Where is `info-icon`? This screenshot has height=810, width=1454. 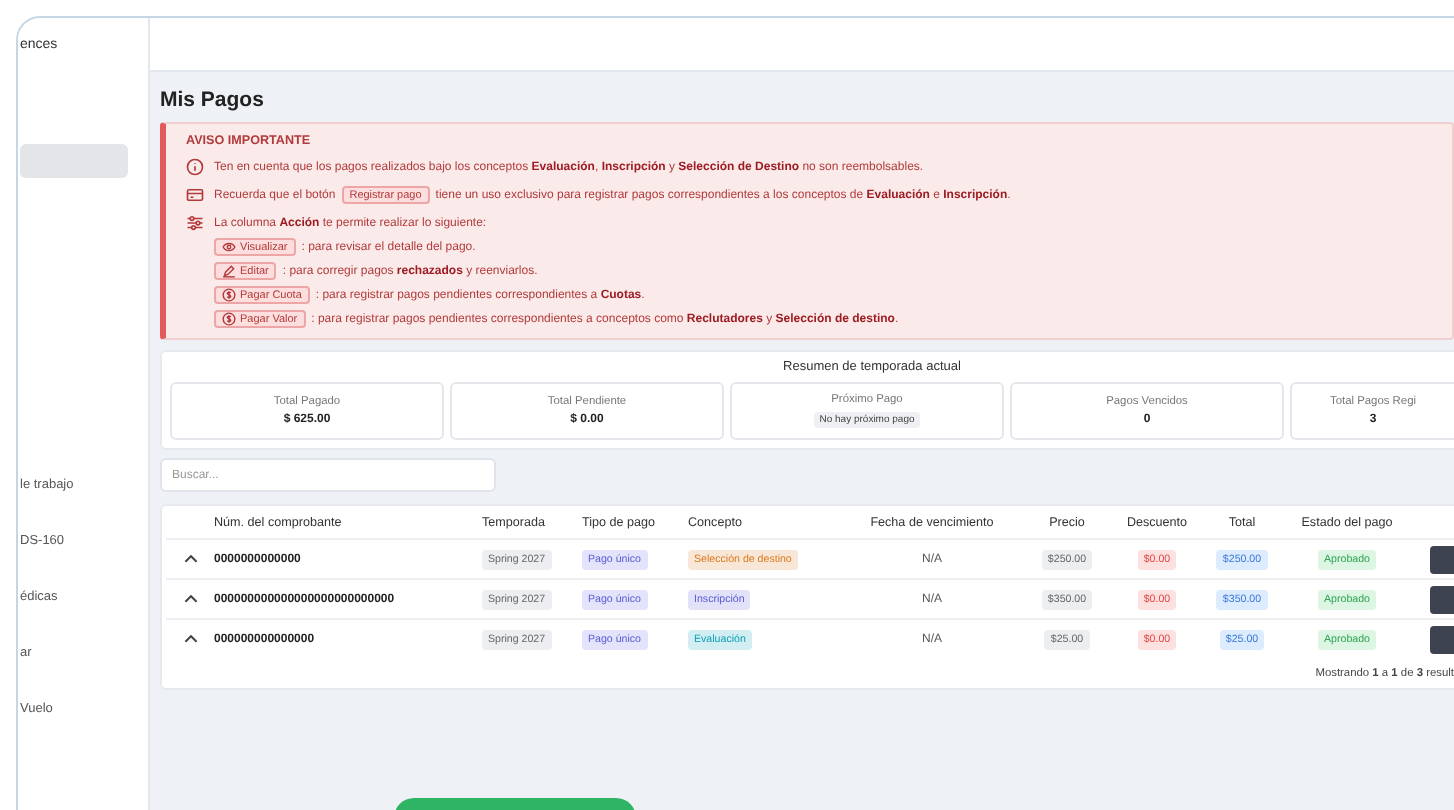
info-icon is located at coordinates (195, 167).